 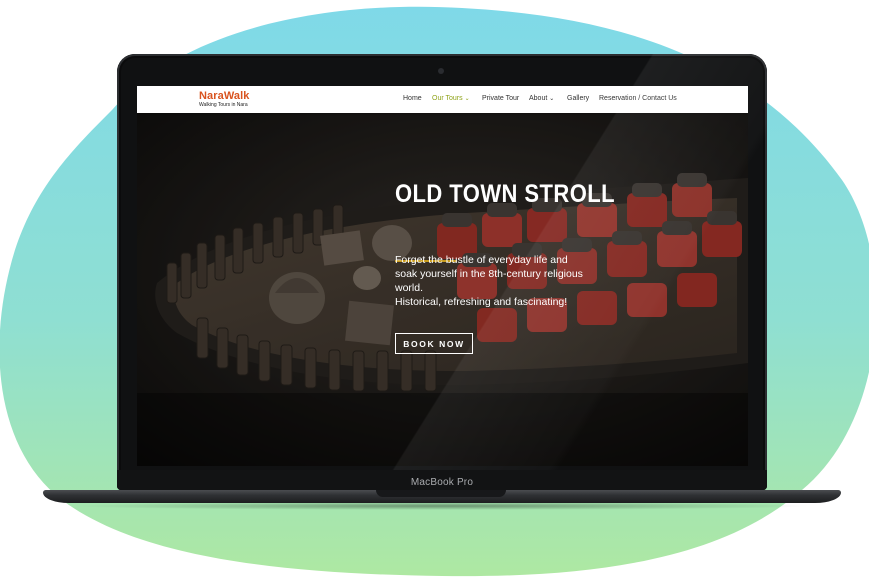 What do you see at coordinates (442, 482) in the screenshot?
I see `model-label: MacBook Pro` at bounding box center [442, 482].